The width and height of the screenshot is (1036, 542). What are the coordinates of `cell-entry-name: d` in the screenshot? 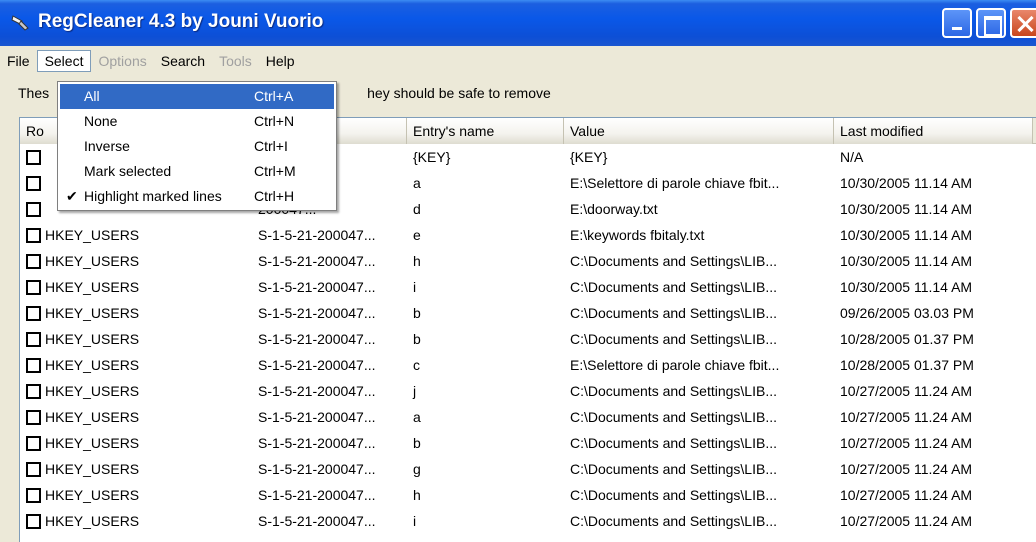 It's located at (417, 209).